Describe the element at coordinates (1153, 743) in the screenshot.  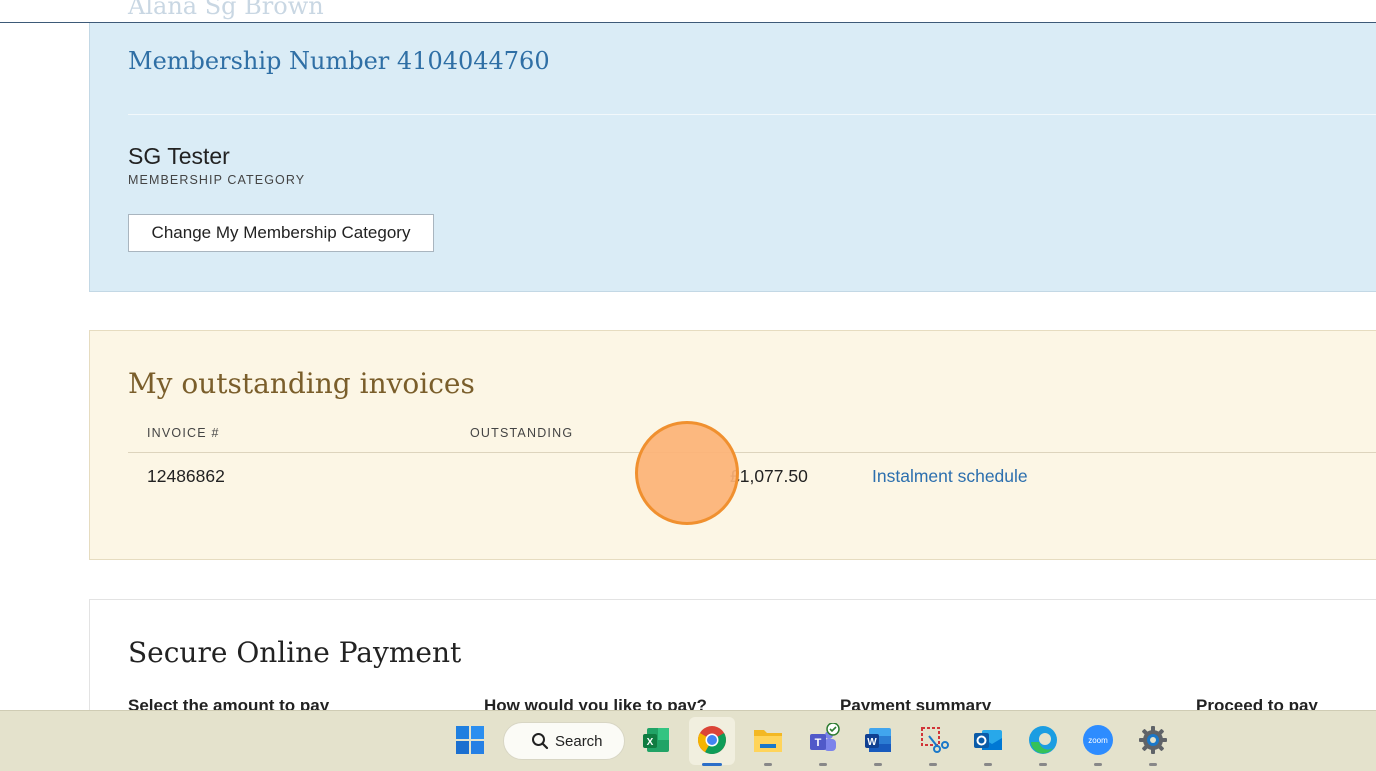
I see `settings-icon` at that location.